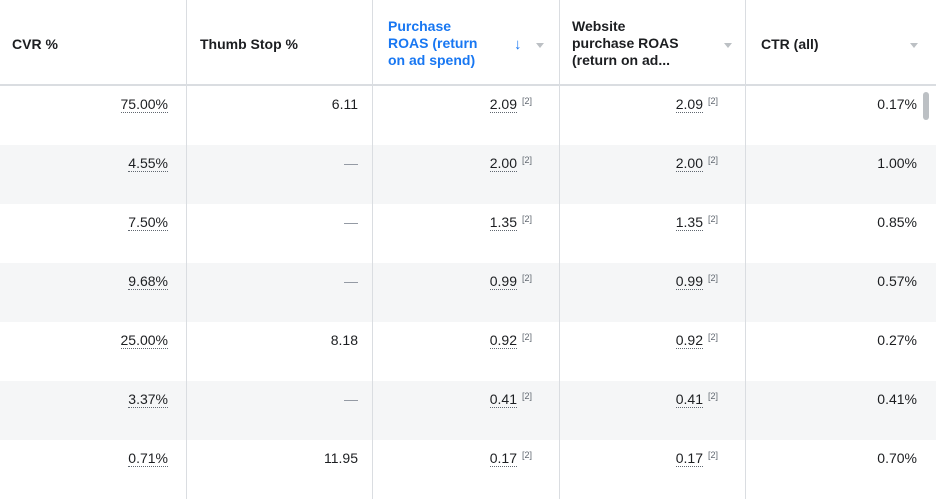  I want to click on cell-value: 25.00%, so click(144, 340).